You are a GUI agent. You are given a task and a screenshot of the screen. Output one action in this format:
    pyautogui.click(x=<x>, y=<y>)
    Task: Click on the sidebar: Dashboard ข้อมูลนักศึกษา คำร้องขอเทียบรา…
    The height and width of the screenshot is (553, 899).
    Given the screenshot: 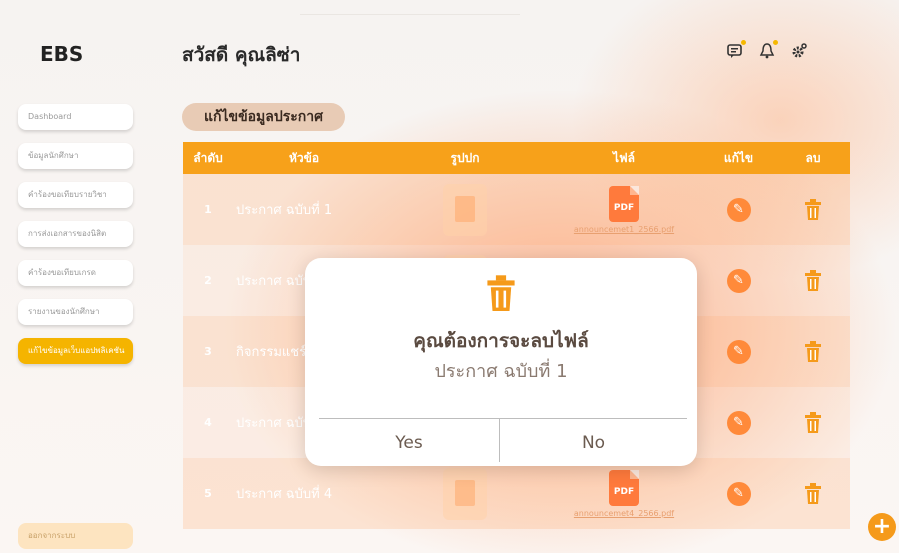 What is the action you would take?
    pyautogui.click(x=75, y=240)
    